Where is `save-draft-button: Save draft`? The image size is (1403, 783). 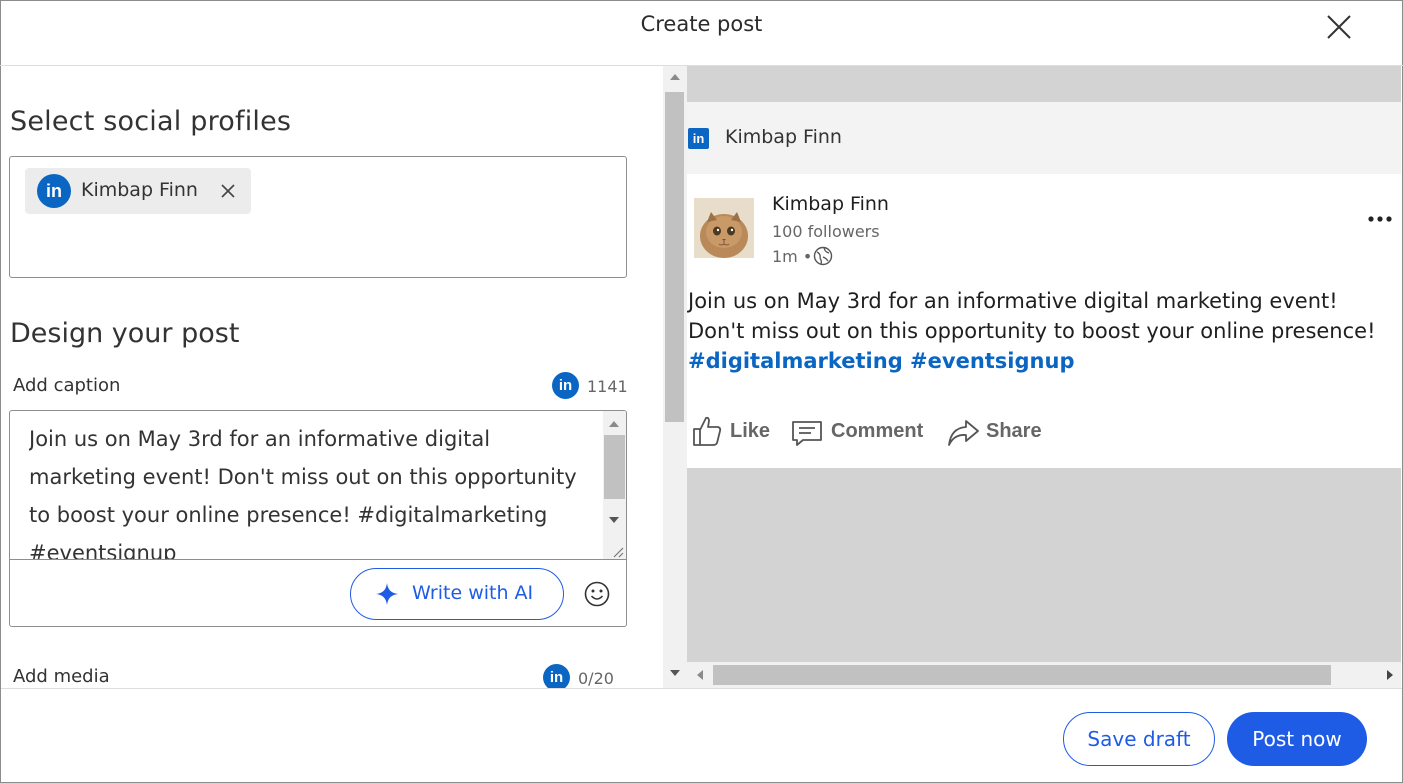
save-draft-button: Save draft is located at coordinates (1139, 739).